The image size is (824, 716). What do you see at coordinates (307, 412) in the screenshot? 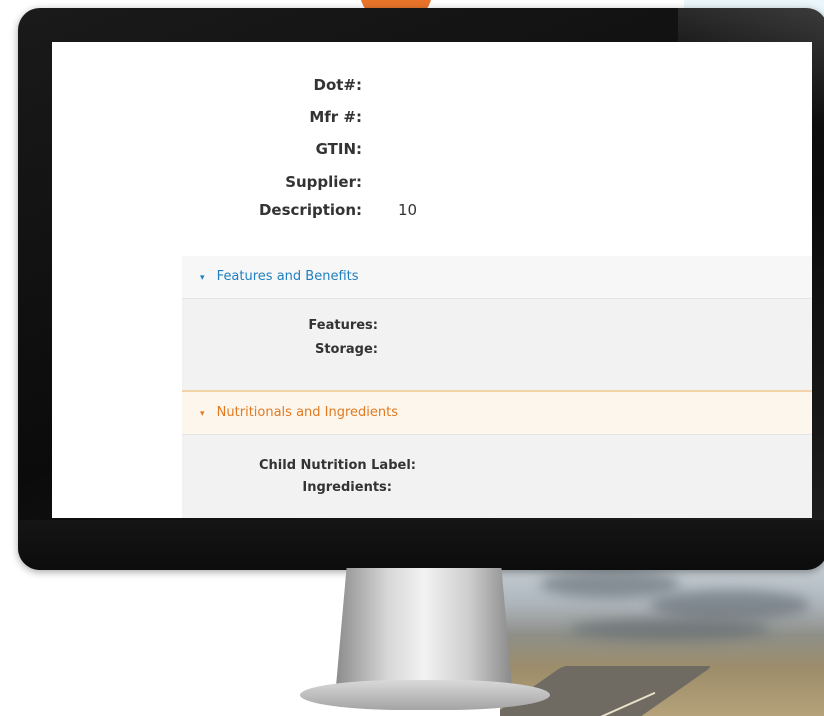
I see `nutritionals-section-title: Nutritionals and Ingredients` at bounding box center [307, 412].